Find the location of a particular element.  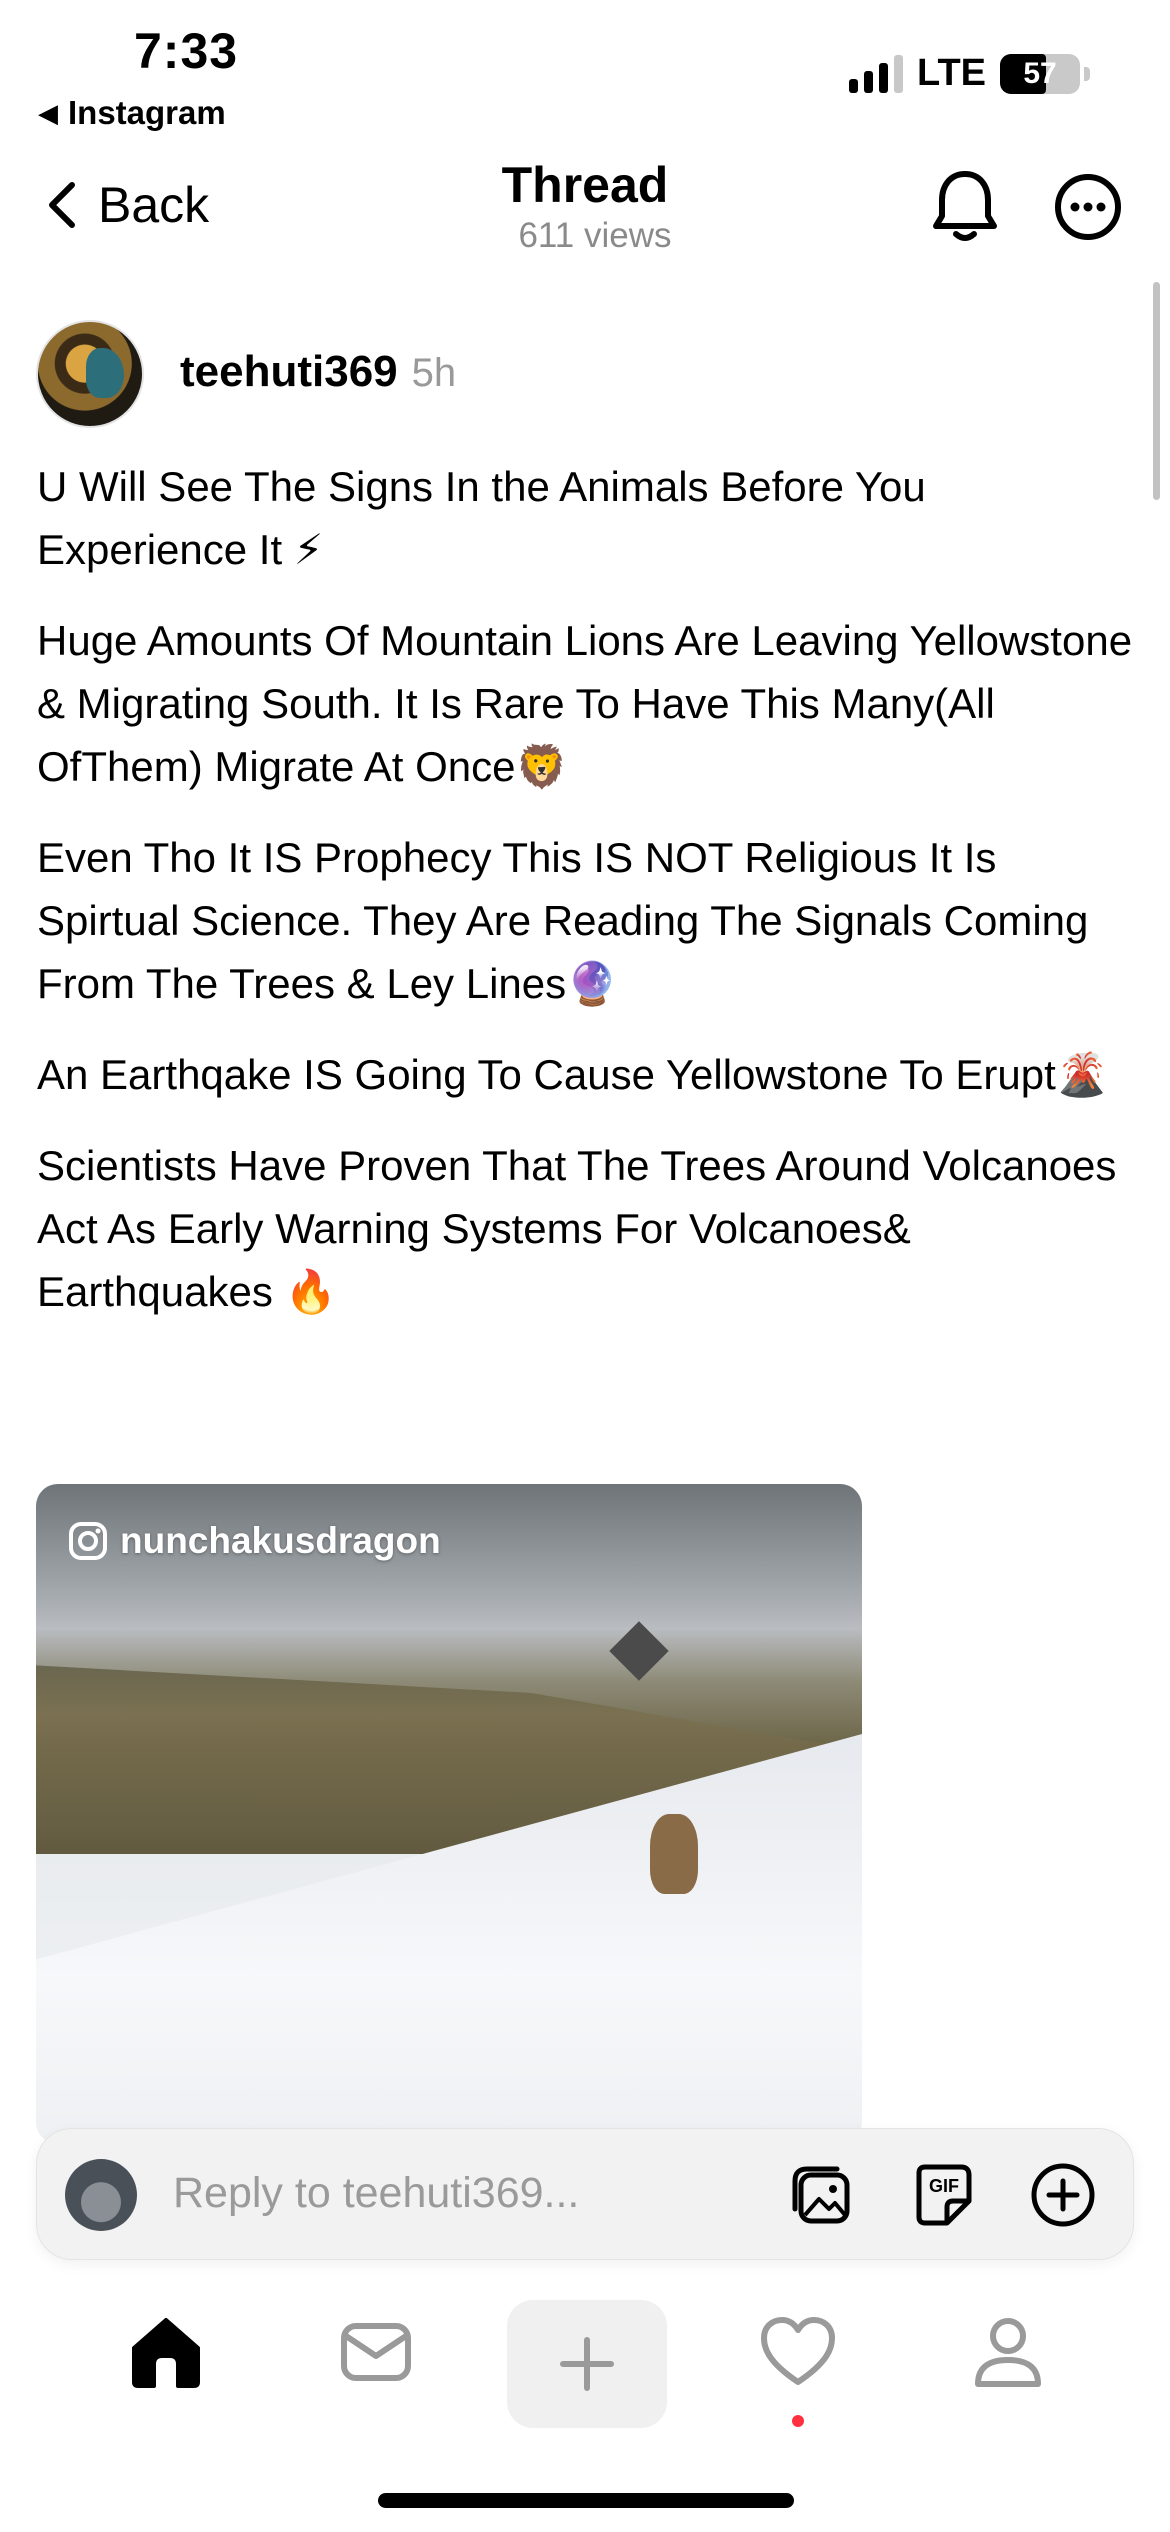

cellular-signal-icon is located at coordinates (876, 73).